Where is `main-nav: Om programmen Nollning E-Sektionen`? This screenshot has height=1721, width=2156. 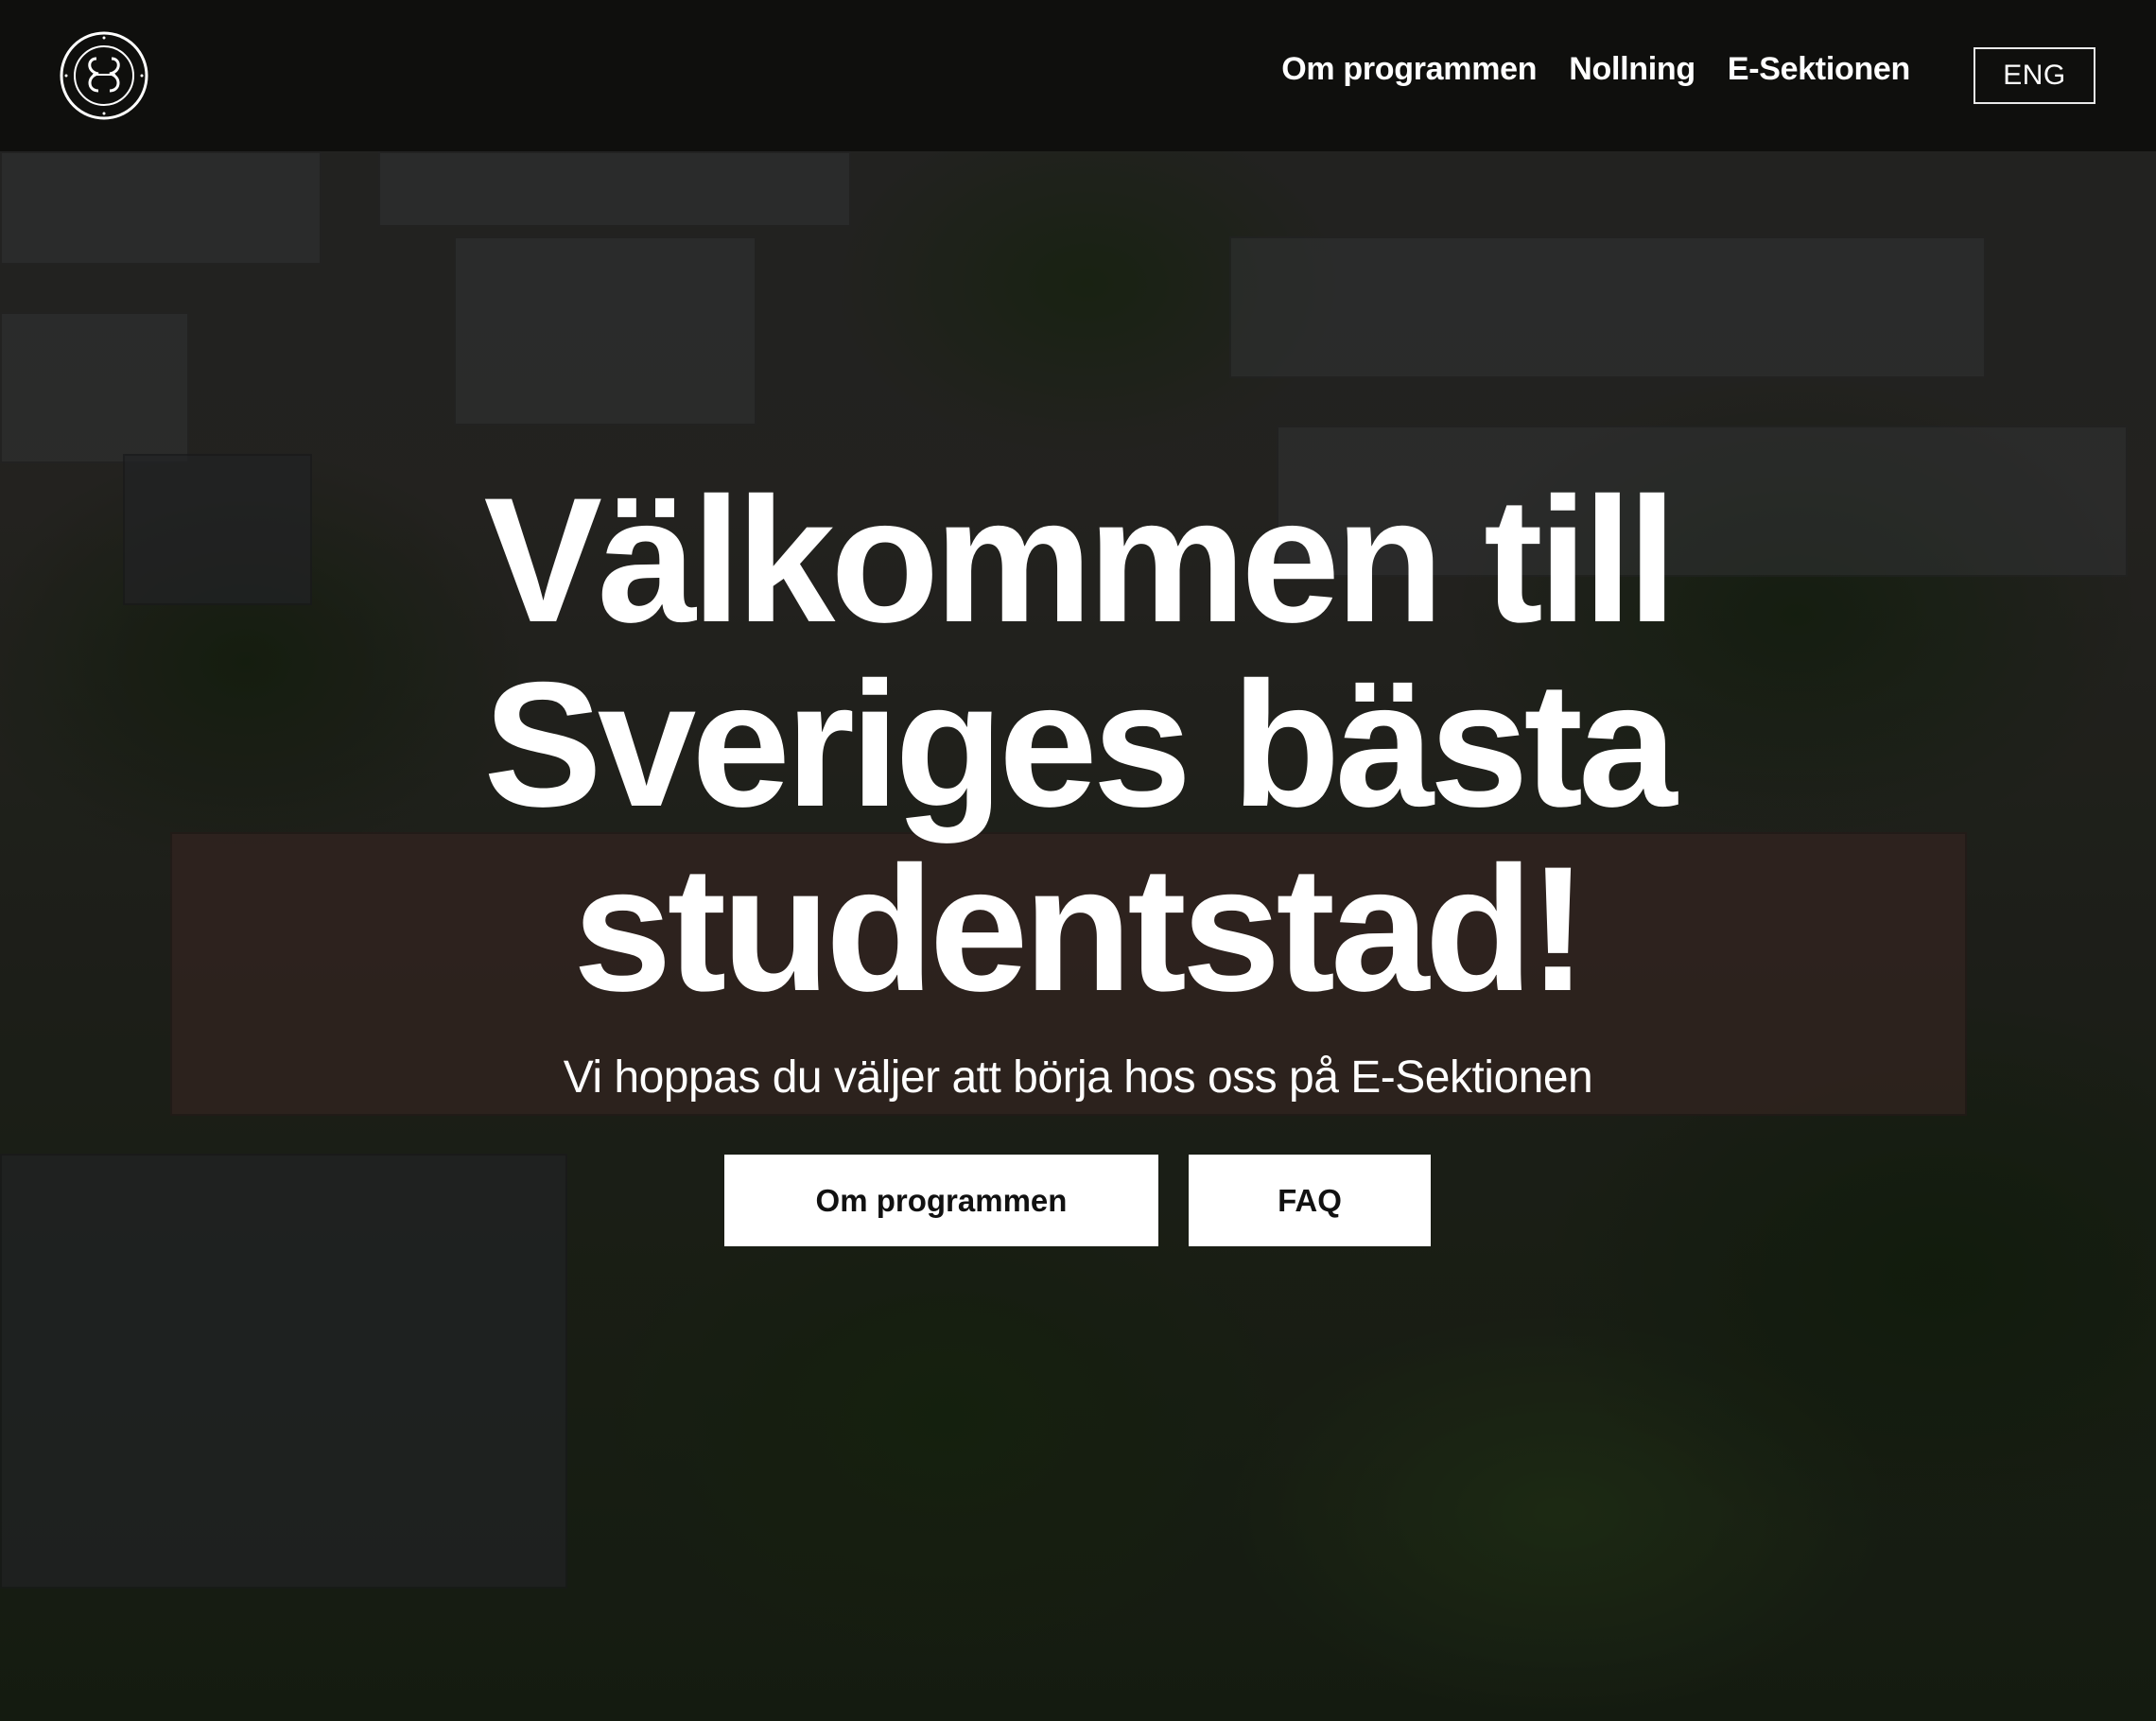 main-nav: Om programmen Nollning E-Sektionen is located at coordinates (1596, 69).